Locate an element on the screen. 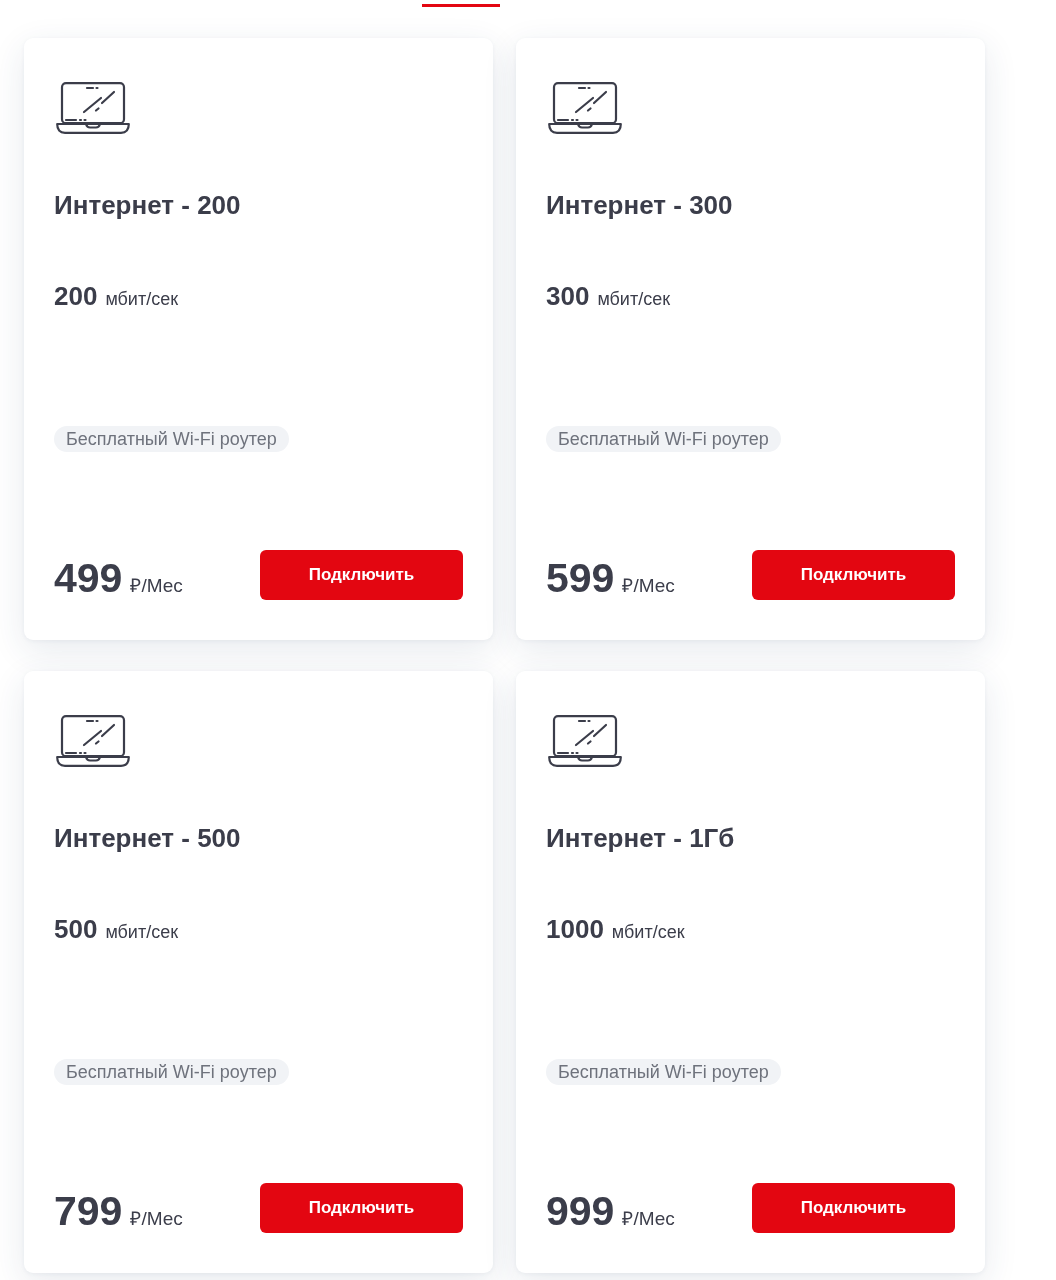 Image resolution: width=1056 pixels, height=1280 pixels. price-value: 799 is located at coordinates (88, 1211).